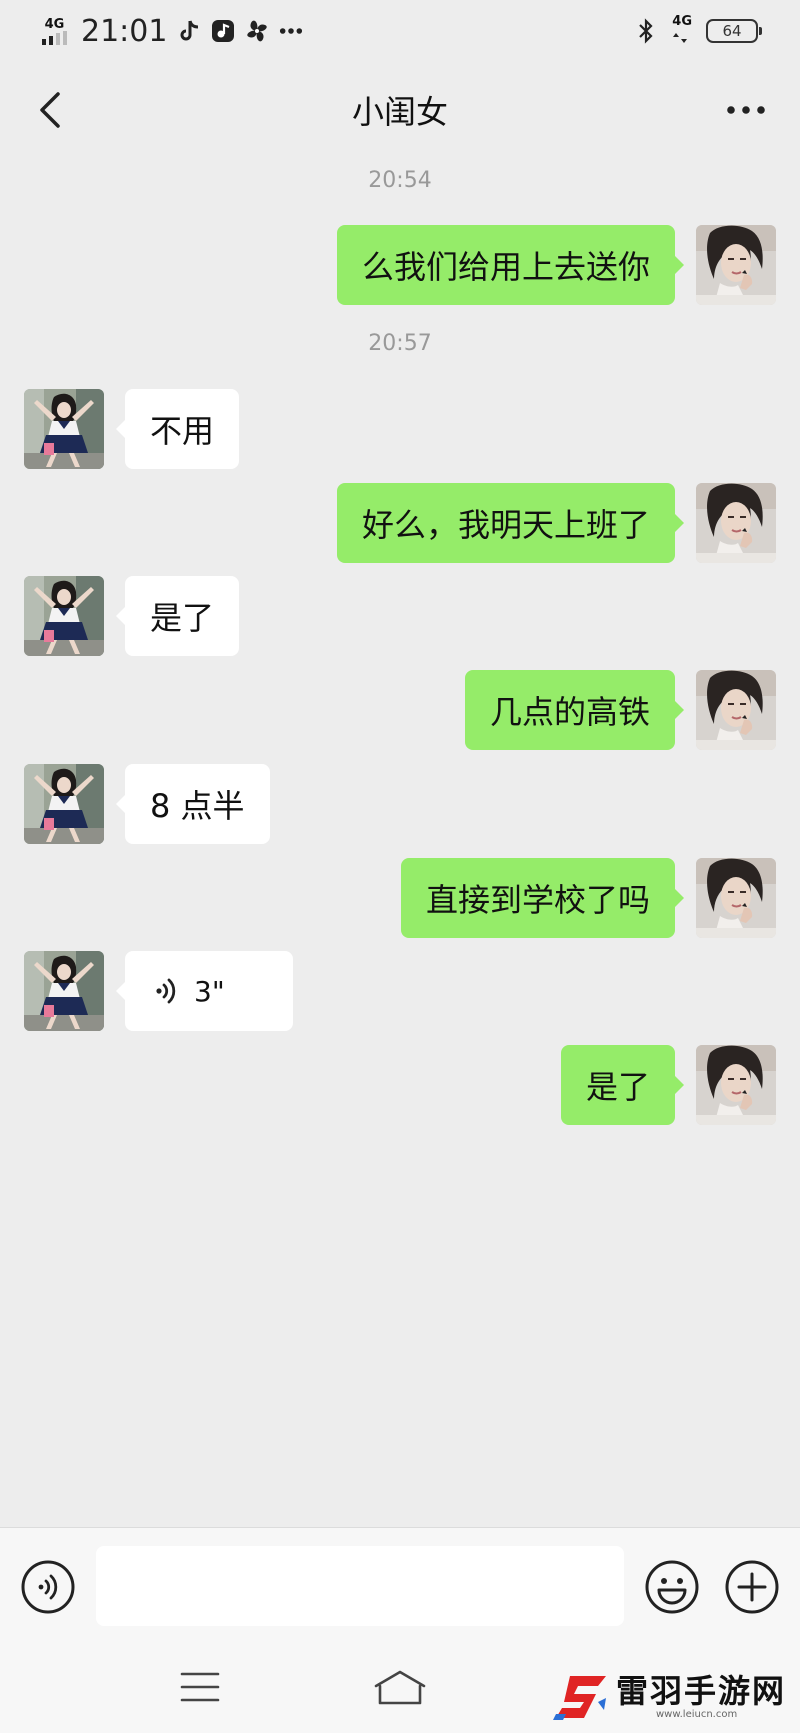  I want to click on signal-indicator: 4G, so click(54, 31).